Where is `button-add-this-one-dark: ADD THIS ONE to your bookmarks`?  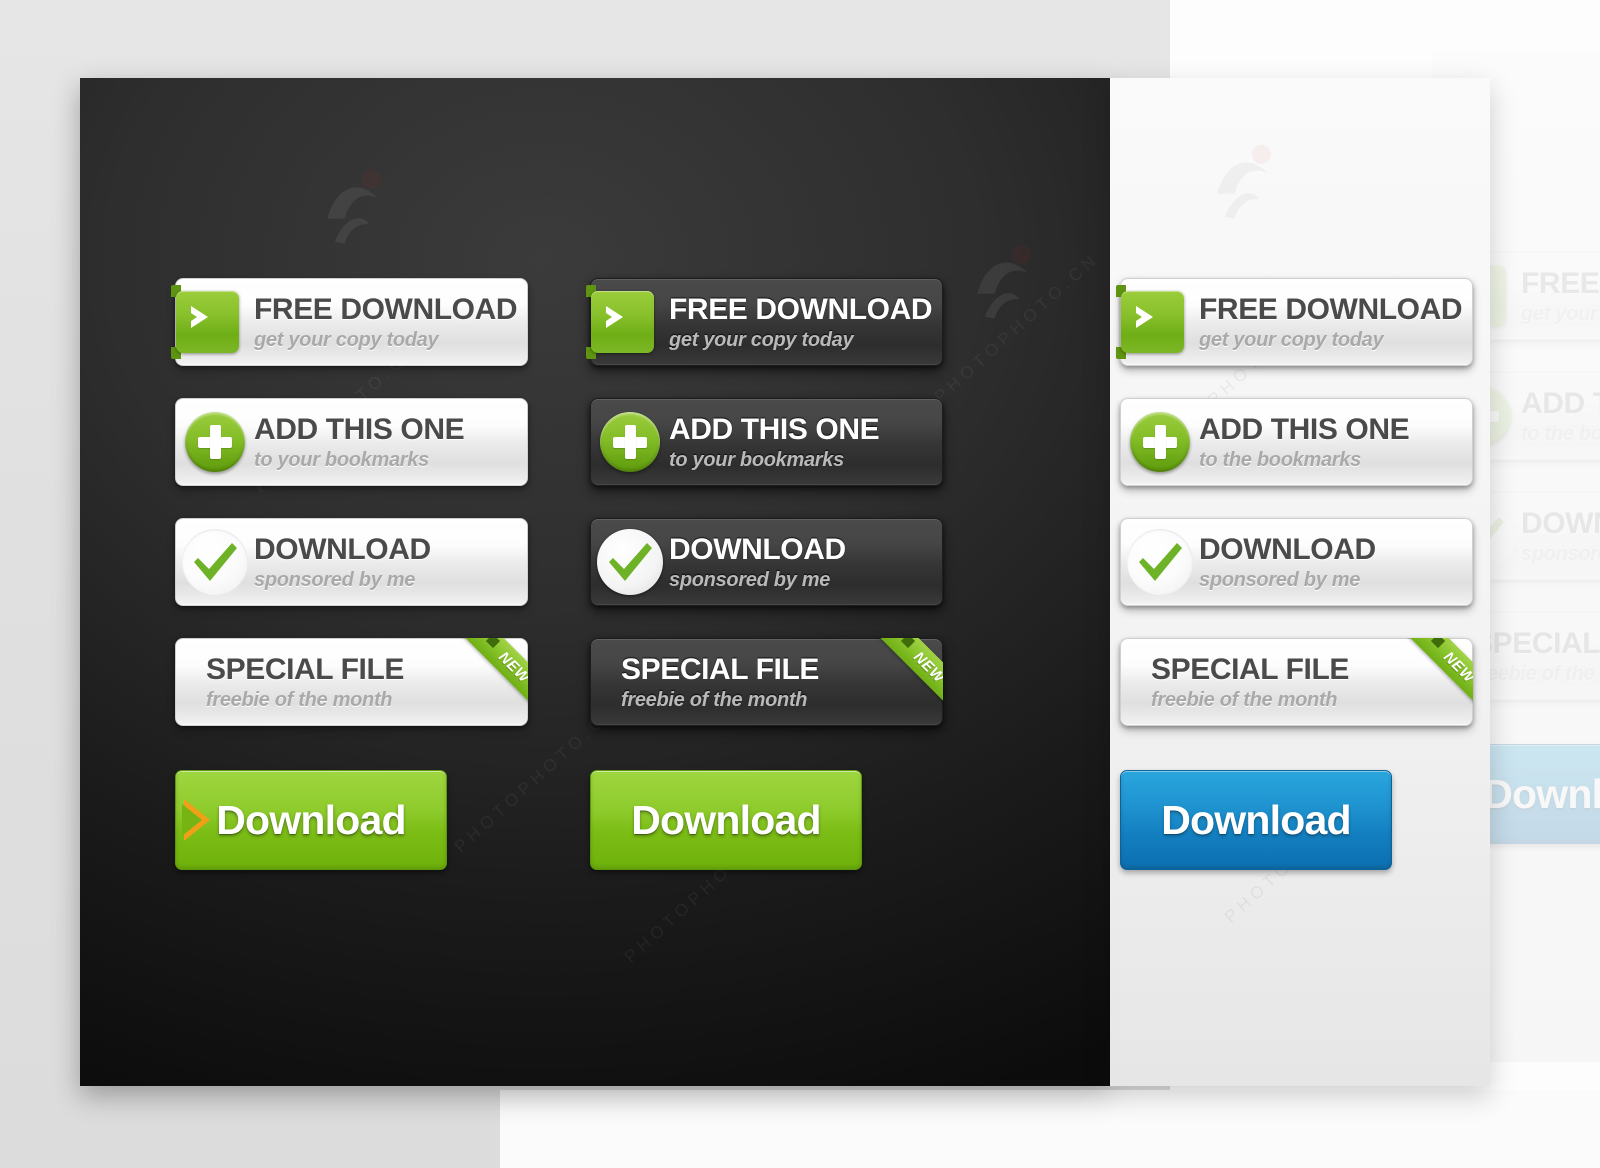
button-add-this-one-dark: ADD THIS ONE to your bookmarks is located at coordinates (766, 442).